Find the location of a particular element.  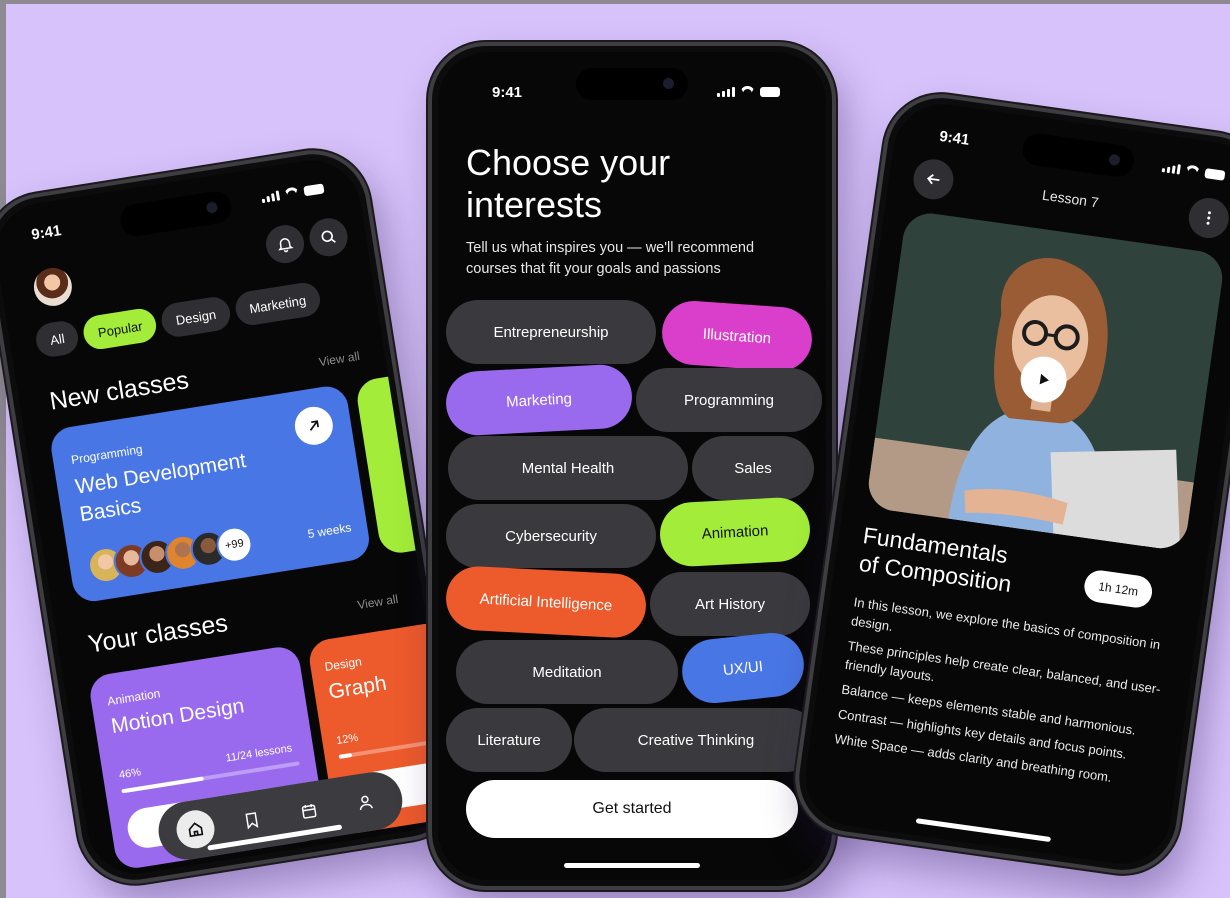

interest-pill: Entrepreneurship is located at coordinates (551, 332).